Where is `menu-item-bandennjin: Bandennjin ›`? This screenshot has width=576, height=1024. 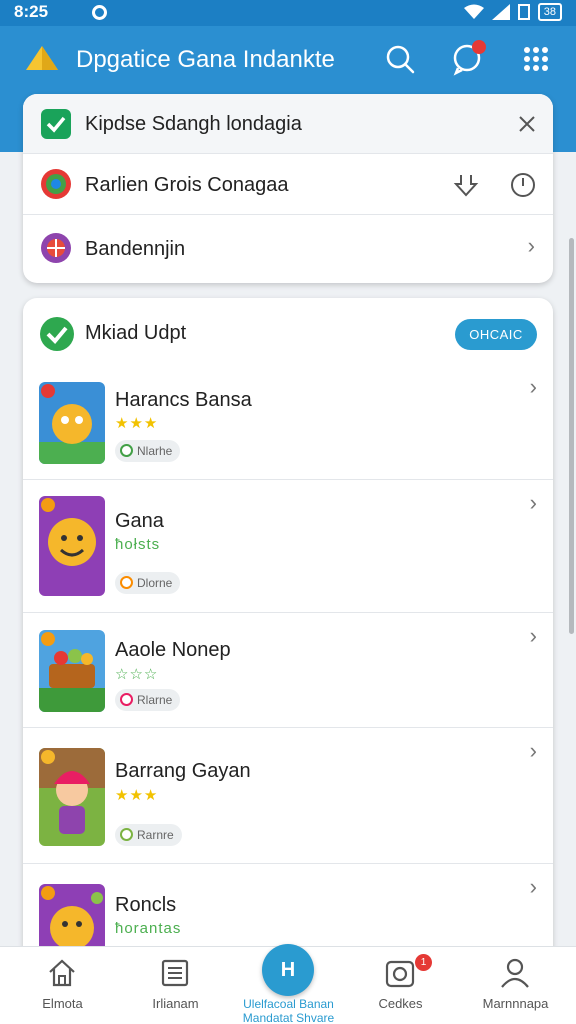 menu-item-bandennjin: Bandennjin › is located at coordinates (288, 249).